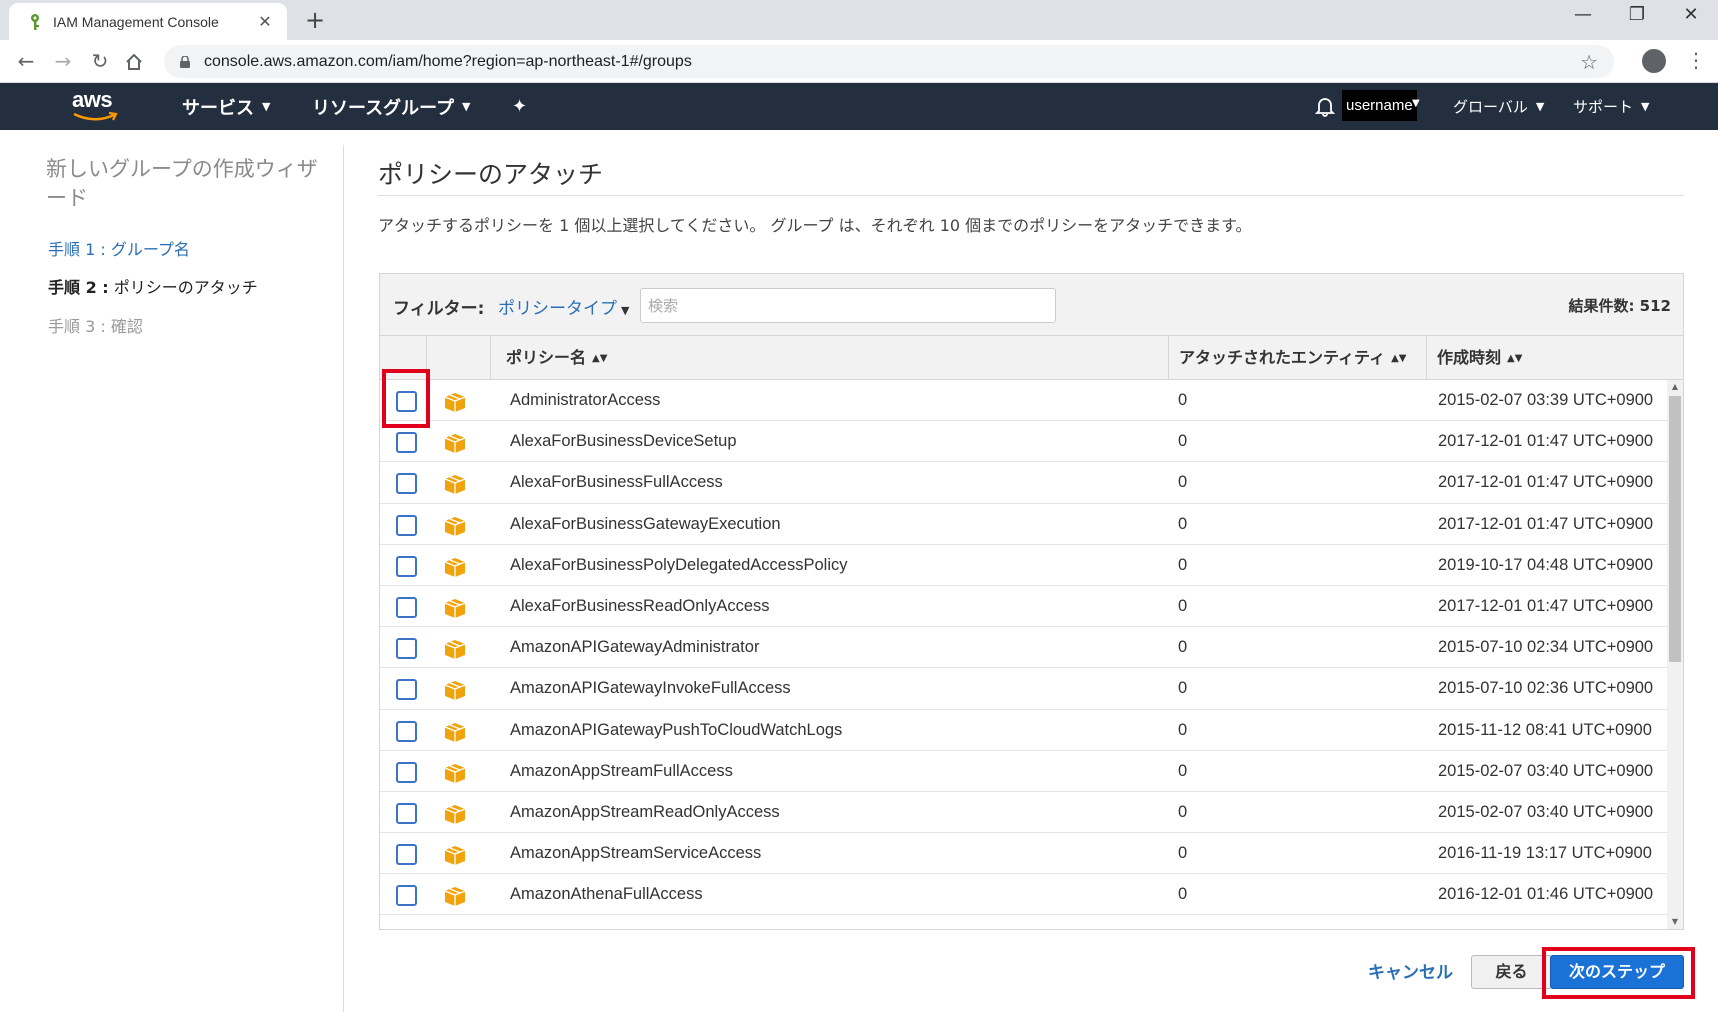 The image size is (1718, 1012). I want to click on policy-name-link: AmazonAthenaFullAccess, so click(606, 894).